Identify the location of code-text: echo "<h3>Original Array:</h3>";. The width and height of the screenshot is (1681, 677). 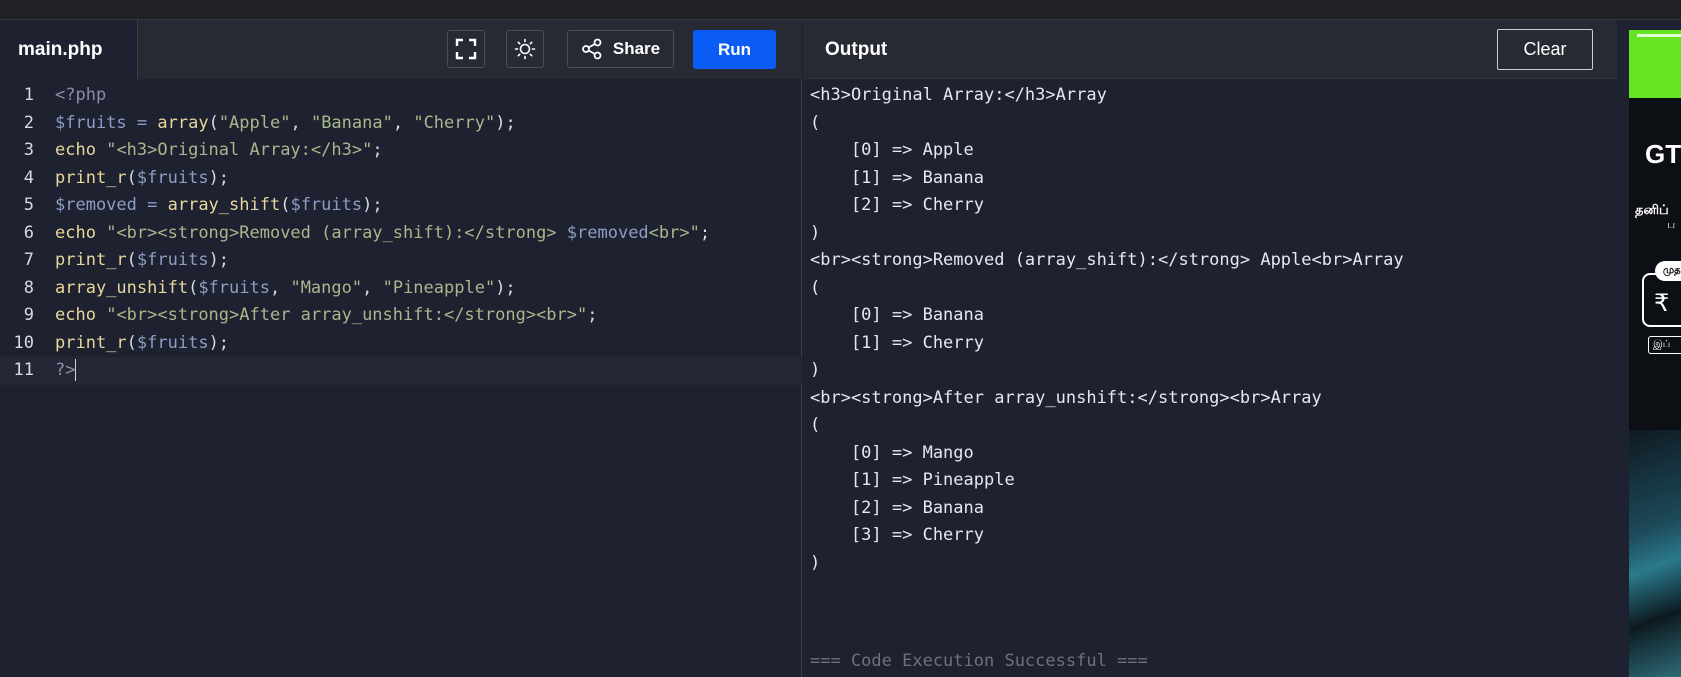
(219, 151).